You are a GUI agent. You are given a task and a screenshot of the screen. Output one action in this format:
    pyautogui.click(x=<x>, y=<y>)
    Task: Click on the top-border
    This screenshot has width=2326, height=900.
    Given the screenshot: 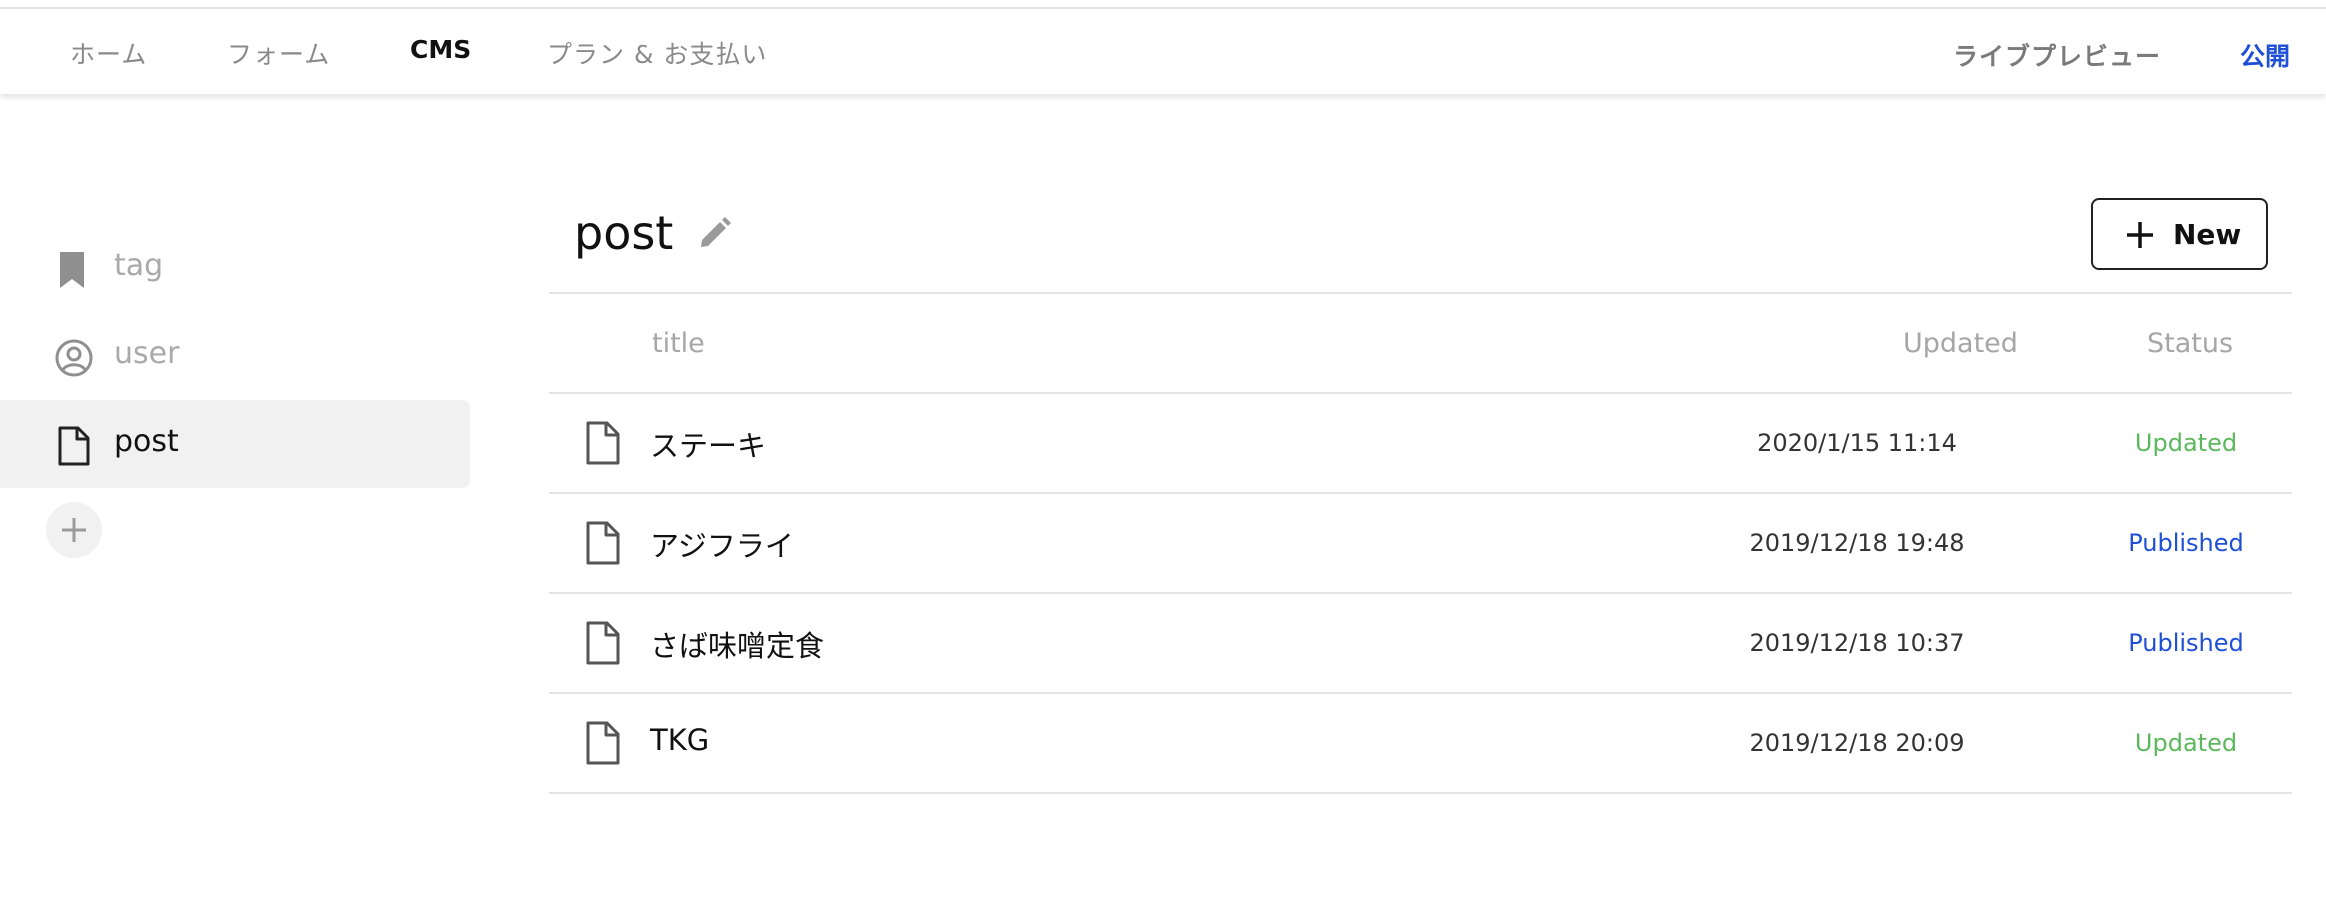 What is the action you would take?
    pyautogui.click(x=1163, y=4)
    